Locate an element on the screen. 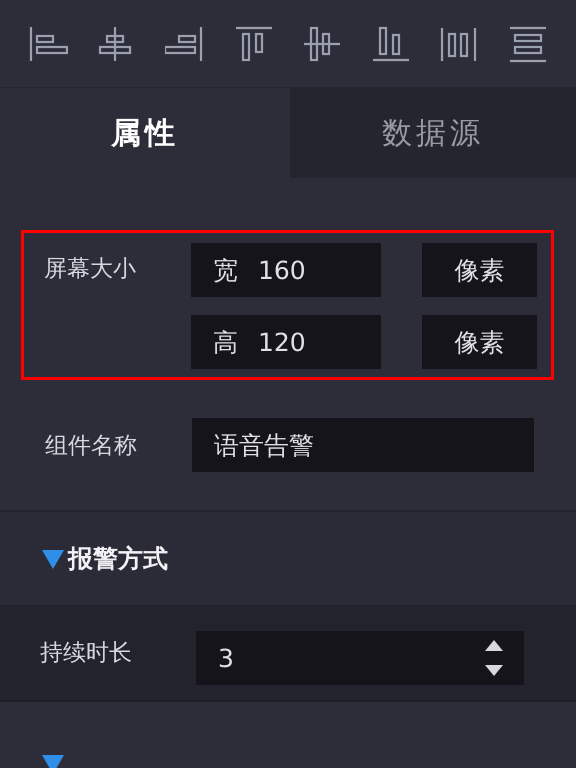  name-field: 语音告警 is located at coordinates (363, 445).